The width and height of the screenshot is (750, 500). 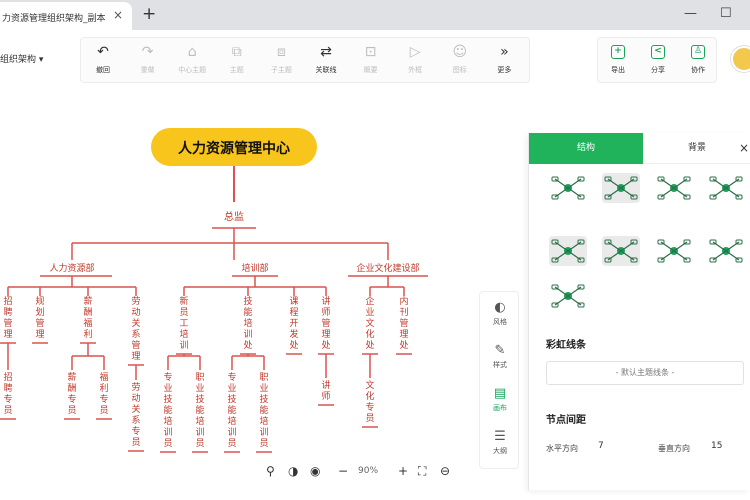 What do you see at coordinates (445, 471) in the screenshot?
I see `minus-circle-icon: ⊖` at bounding box center [445, 471].